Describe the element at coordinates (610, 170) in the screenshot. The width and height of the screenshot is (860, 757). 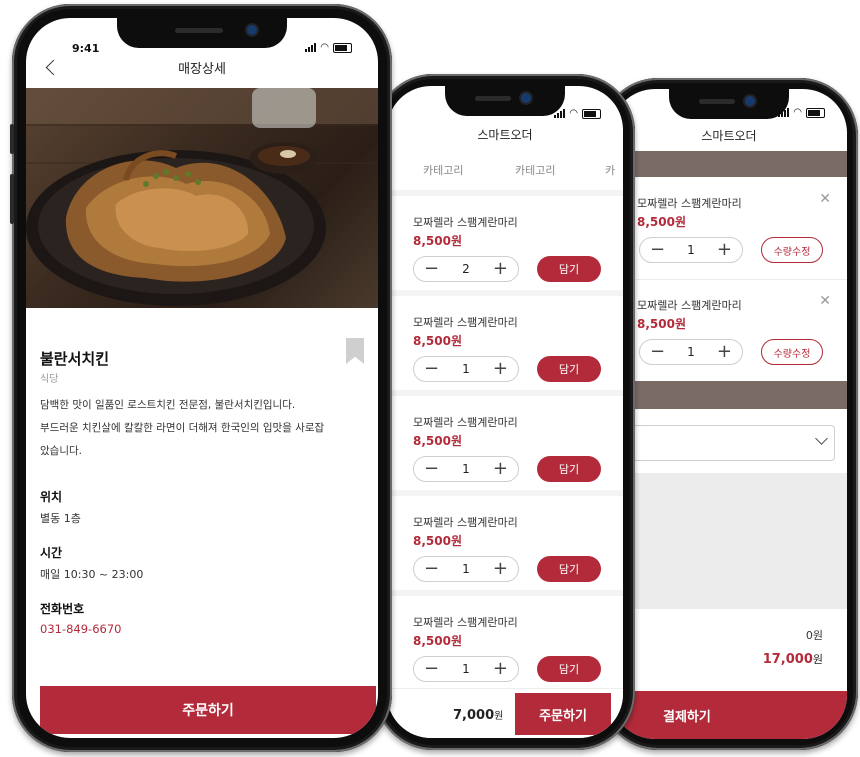
I see `tab-category: 카` at that location.